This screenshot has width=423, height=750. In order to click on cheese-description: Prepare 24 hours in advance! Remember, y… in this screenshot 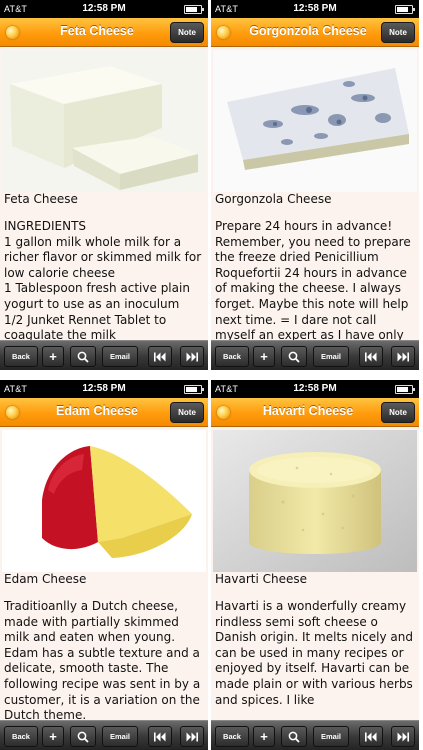, I will do `click(313, 279)`.